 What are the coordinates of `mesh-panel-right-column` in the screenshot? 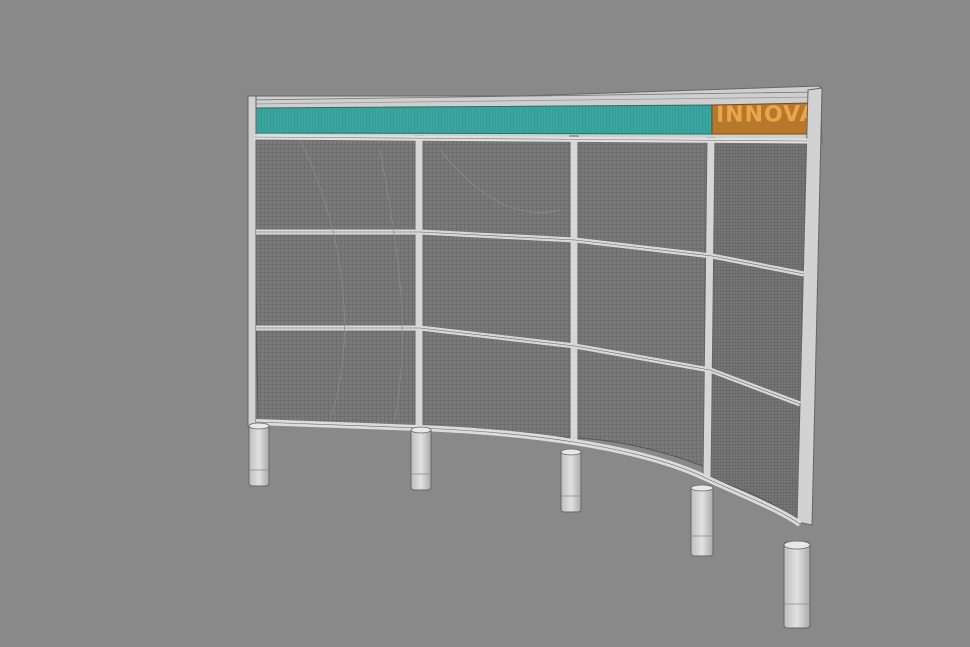 It's located at (757, 330).